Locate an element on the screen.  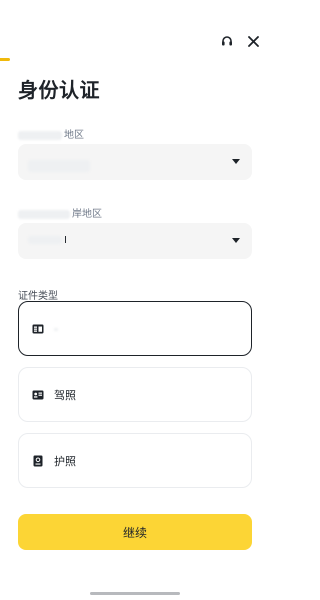
home-indicator is located at coordinates (135, 593).